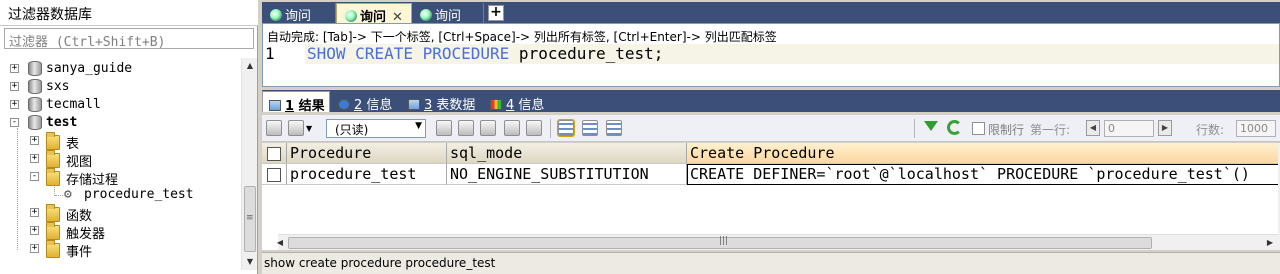 The height and width of the screenshot is (274, 1280). I want to click on grip-icon: ≡, so click(250, 218).